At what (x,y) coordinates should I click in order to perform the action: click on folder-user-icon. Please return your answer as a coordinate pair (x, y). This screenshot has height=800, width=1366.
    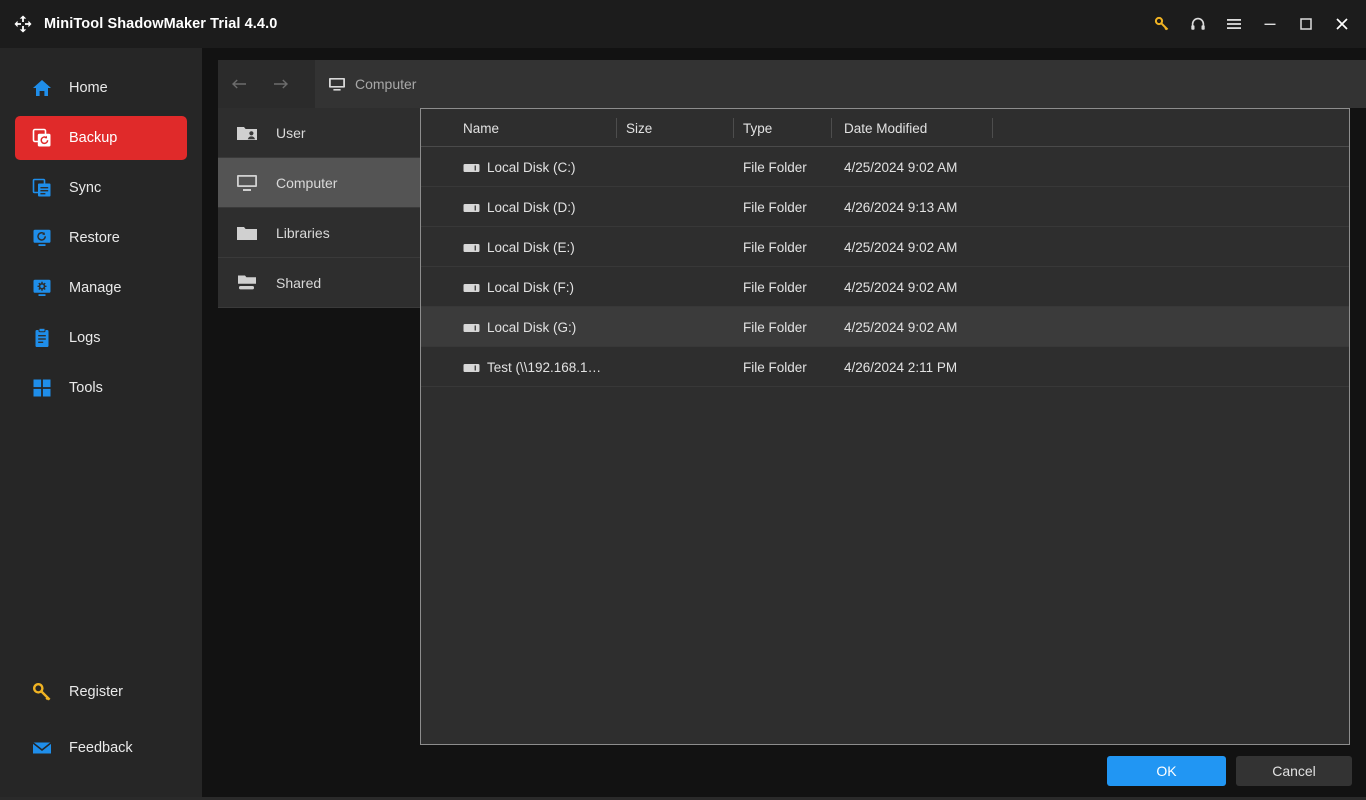
    Looking at the image, I should click on (247, 133).